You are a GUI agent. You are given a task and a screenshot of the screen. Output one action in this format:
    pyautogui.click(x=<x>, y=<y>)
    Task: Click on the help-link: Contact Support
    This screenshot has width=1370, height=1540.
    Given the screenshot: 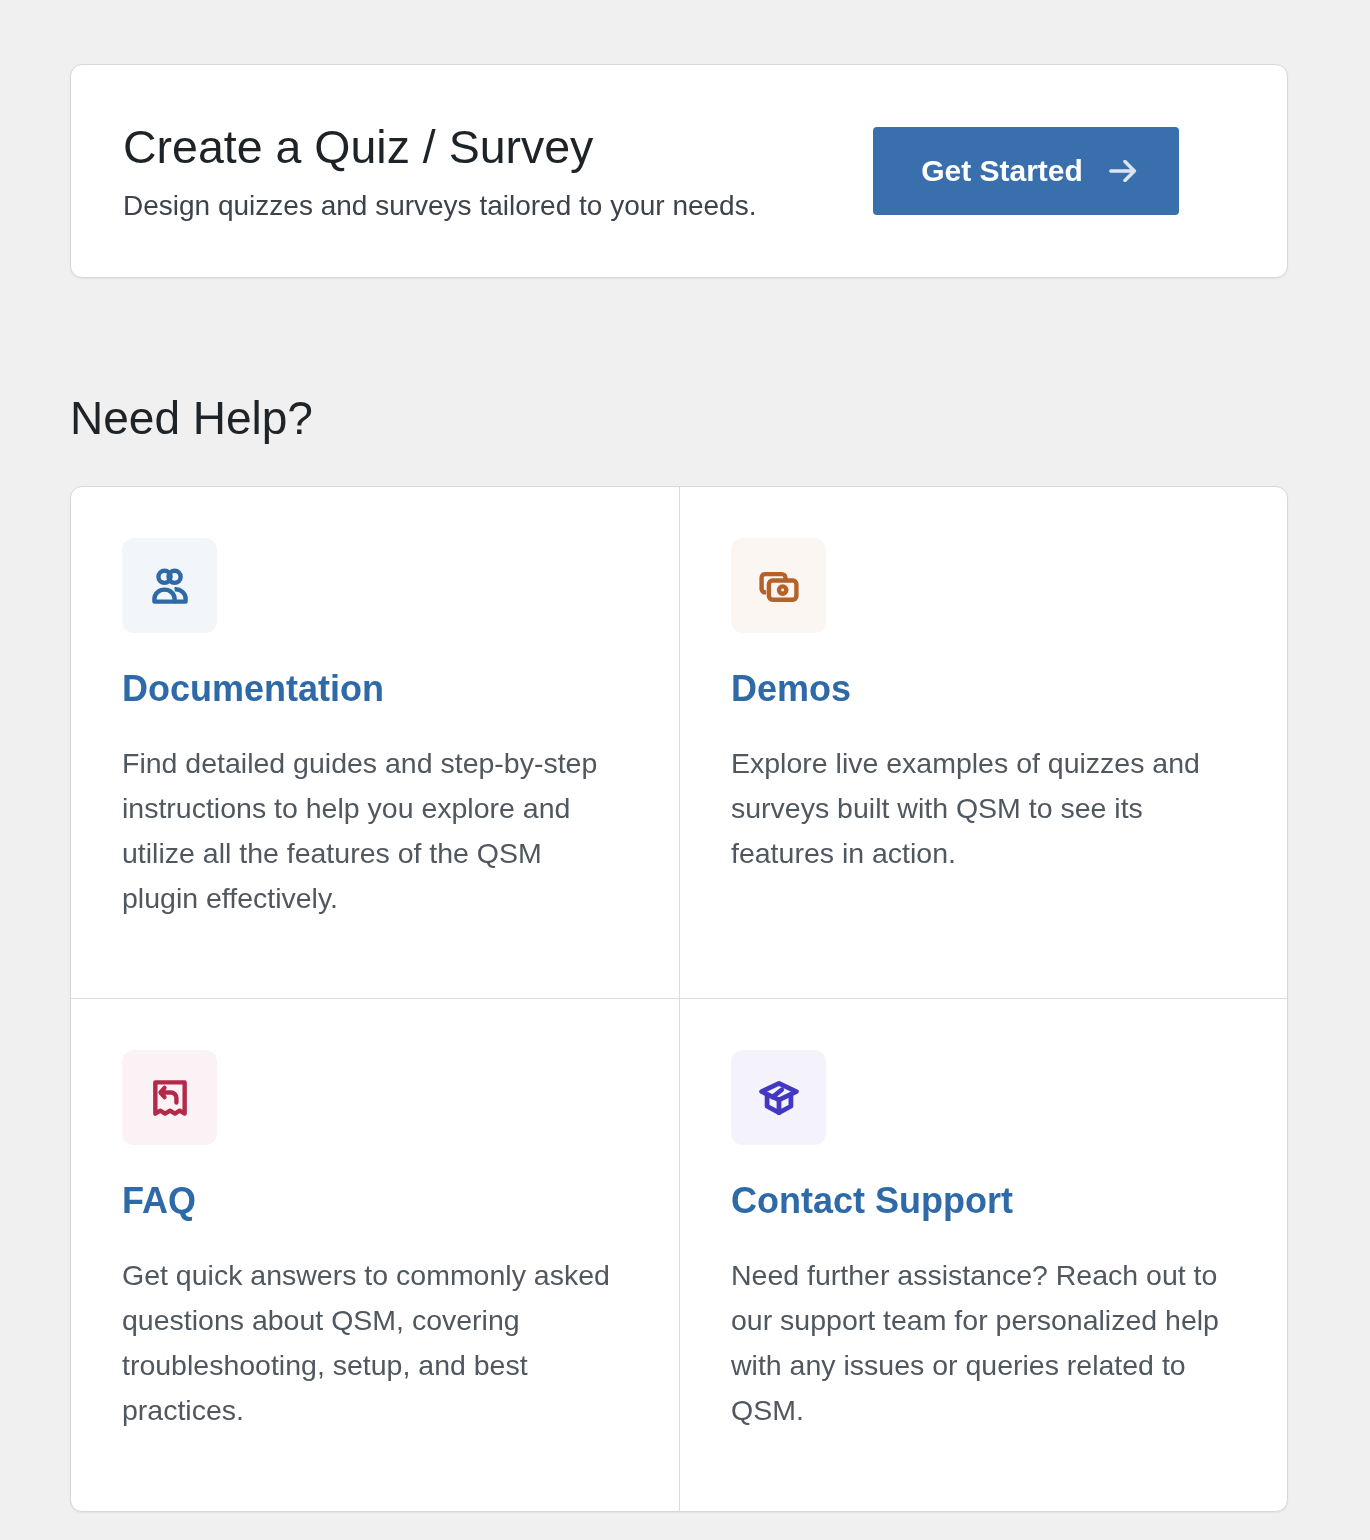 What is the action you would take?
    pyautogui.click(x=989, y=1201)
    